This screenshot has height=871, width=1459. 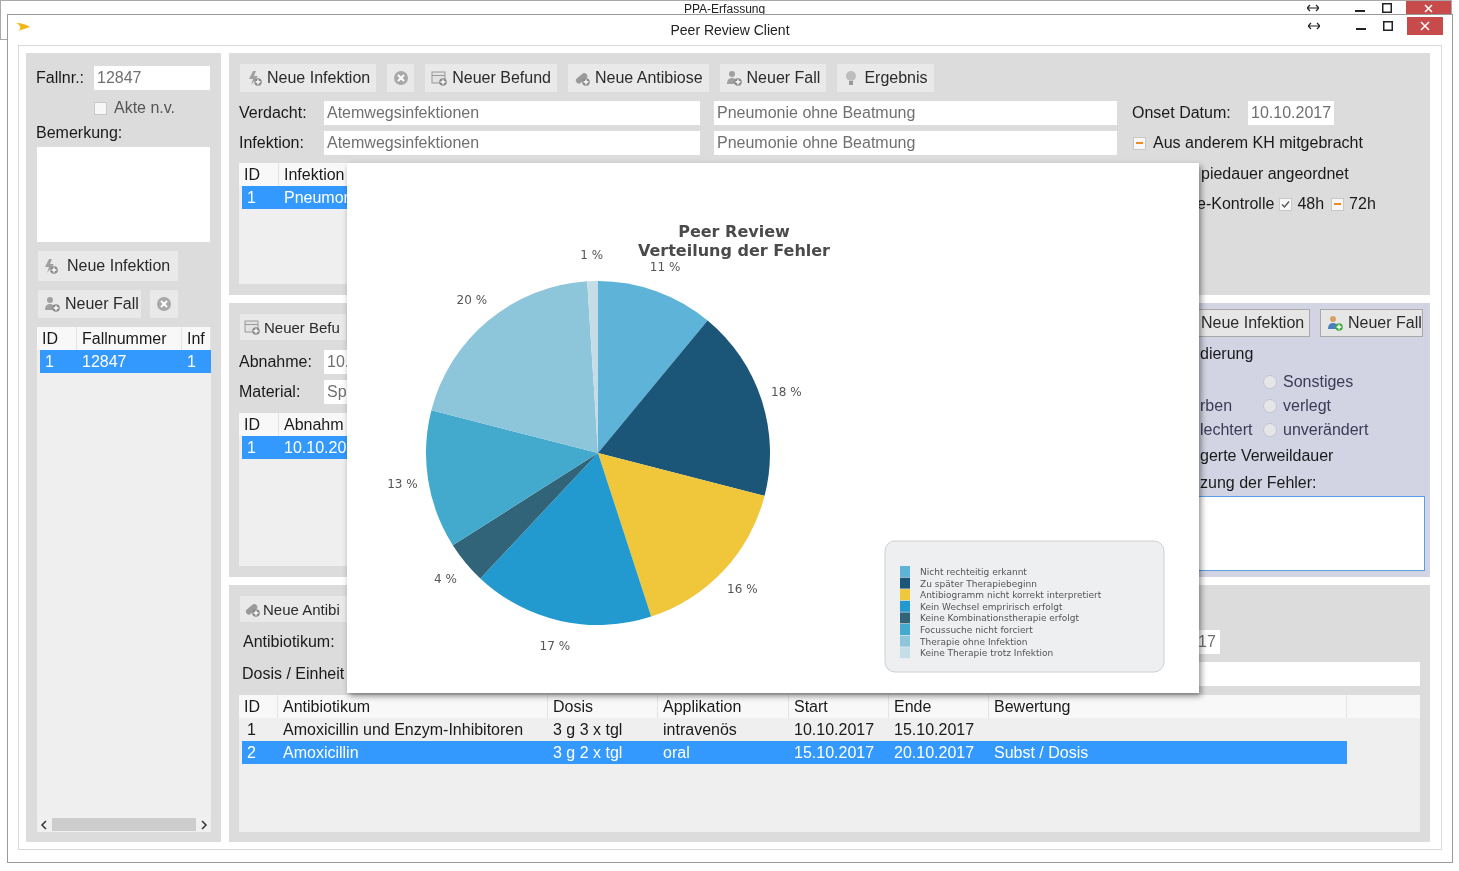 What do you see at coordinates (676, 752) in the screenshot?
I see `table-cell-text: oral` at bounding box center [676, 752].